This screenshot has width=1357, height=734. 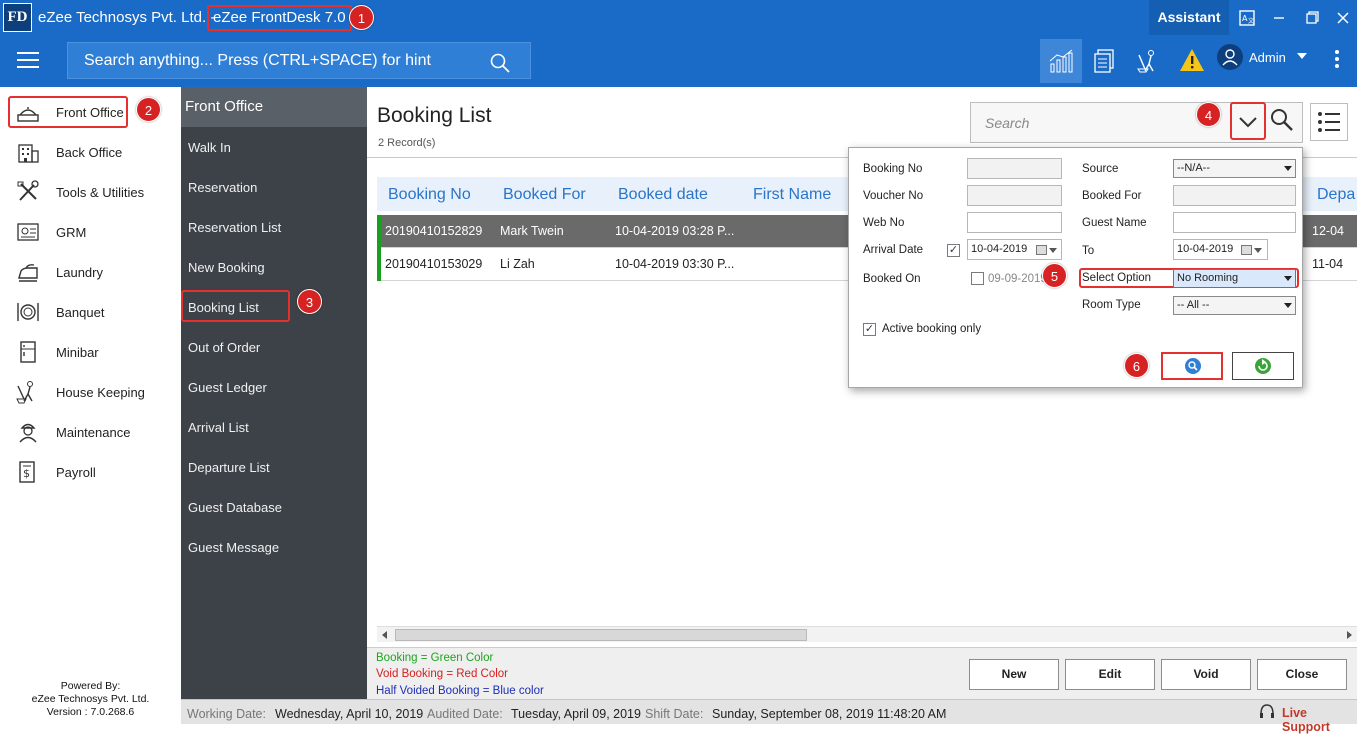 I want to click on sidebar-item-label: Tools & Utilities, so click(x=100, y=192).